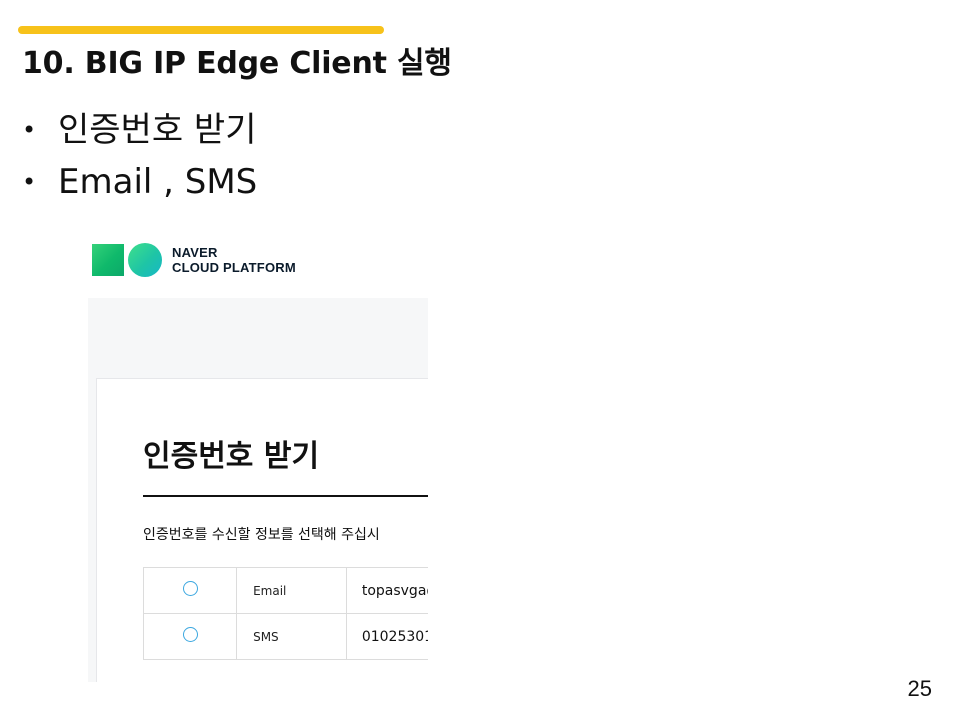  Describe the element at coordinates (158, 182) in the screenshot. I see `bullet-text: Email , SMS` at that location.